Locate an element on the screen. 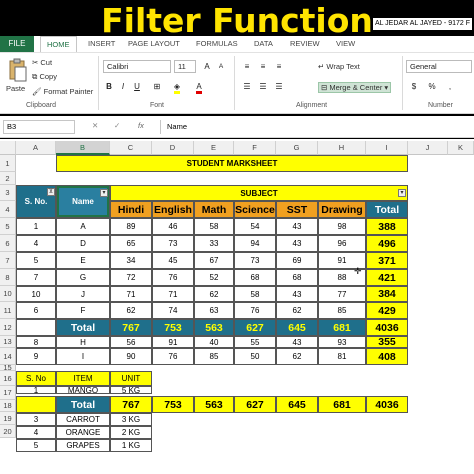 The image size is (474, 474). mark-cell: 72 is located at coordinates (131, 277).